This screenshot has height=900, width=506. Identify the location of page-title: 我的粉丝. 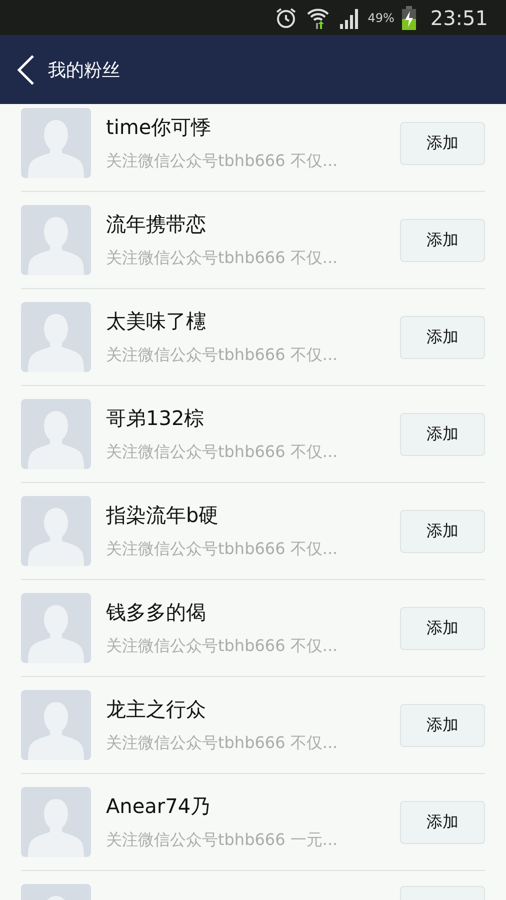
(84, 70).